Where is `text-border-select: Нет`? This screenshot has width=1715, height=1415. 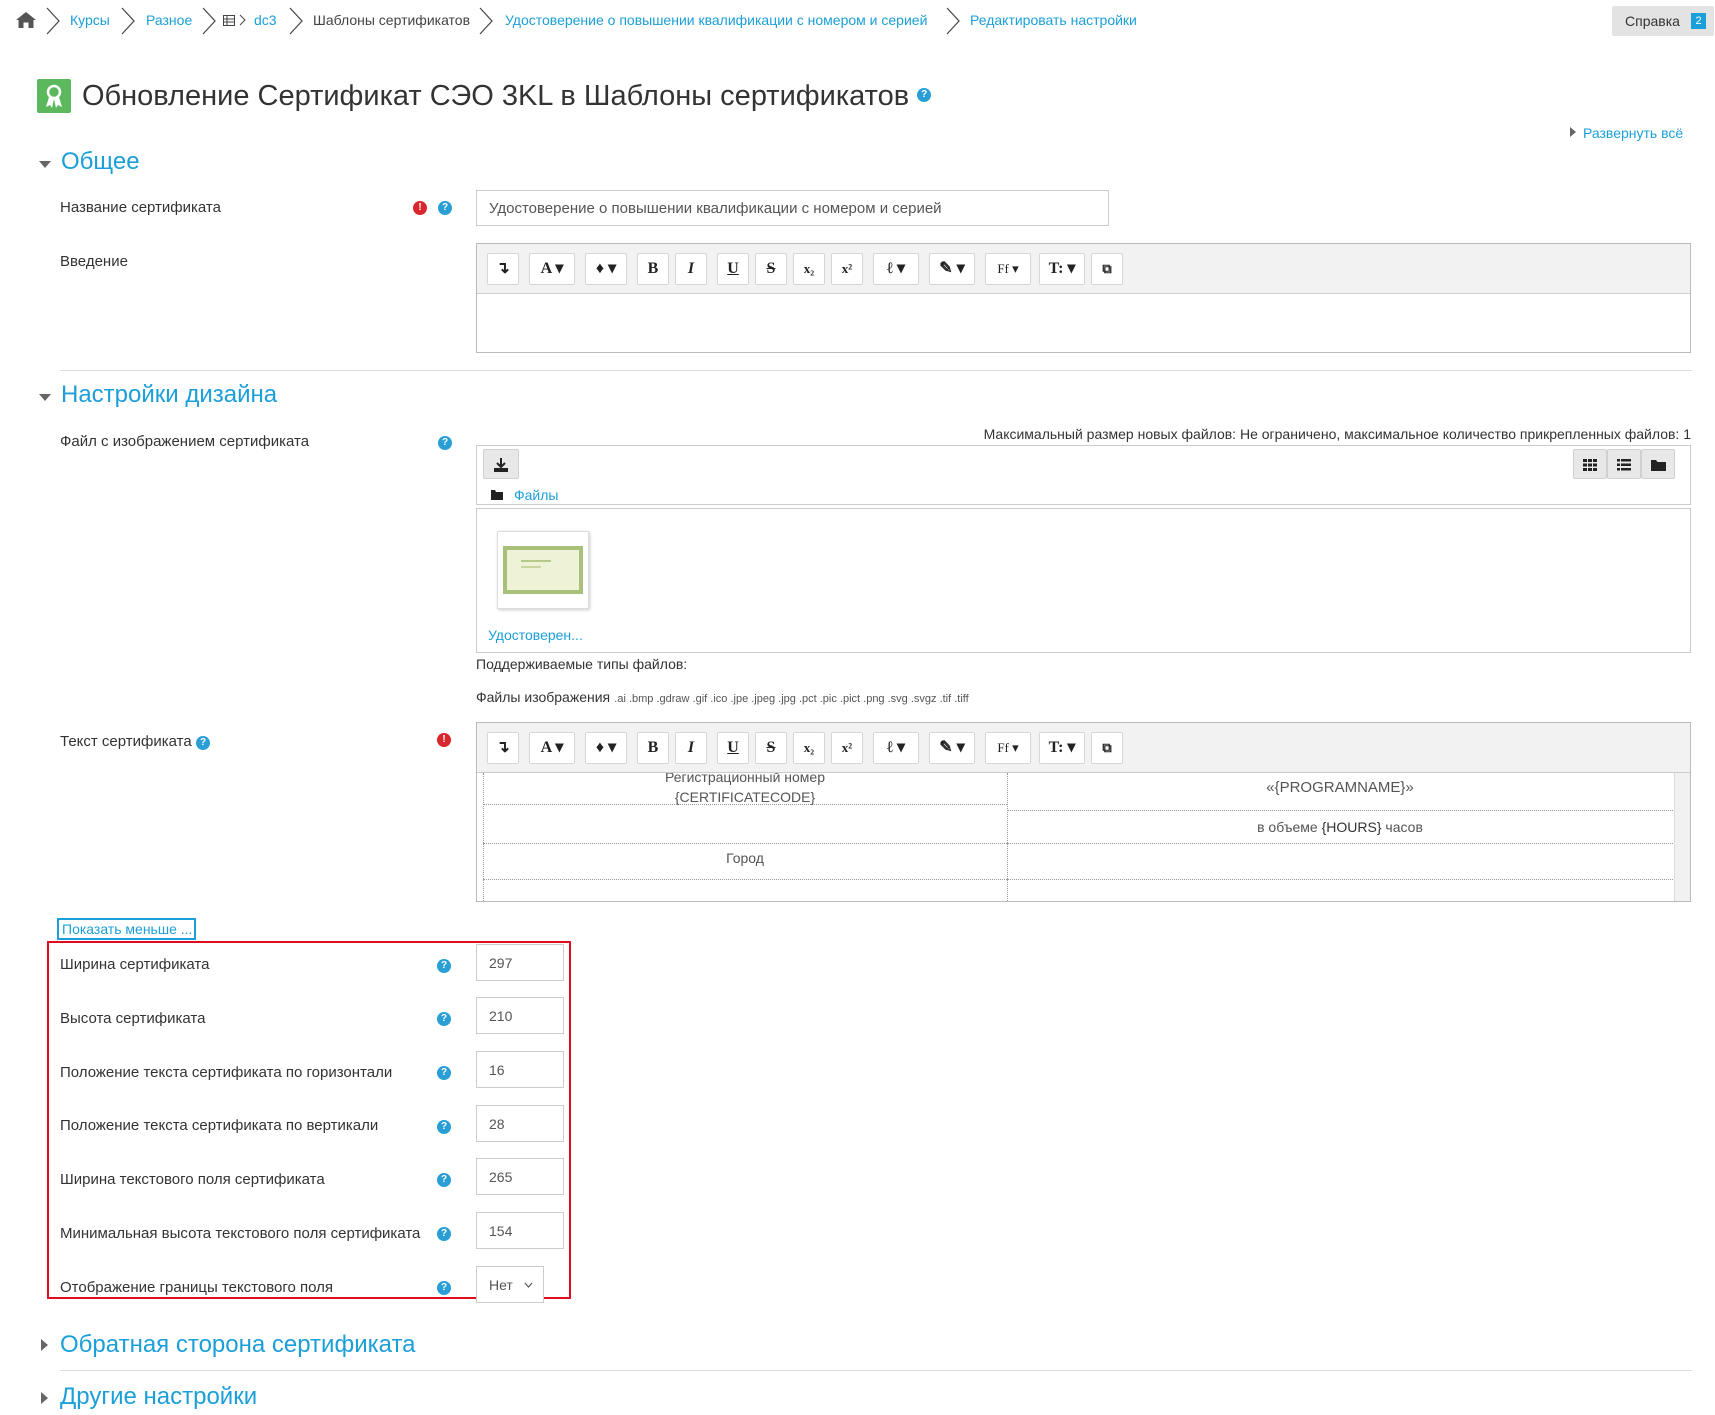
text-border-select: Нет is located at coordinates (510, 1284).